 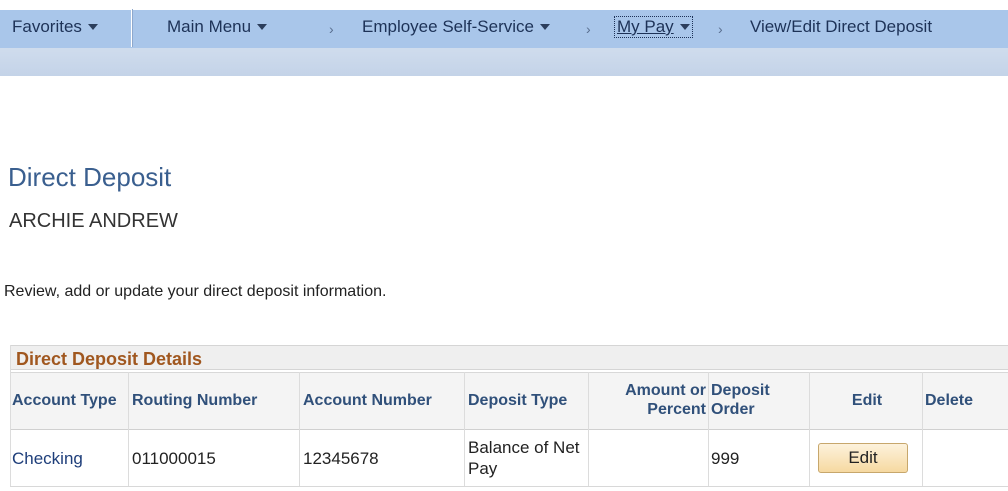 What do you see at coordinates (64, 400) in the screenshot?
I see `column-header-account-type: Account Type` at bounding box center [64, 400].